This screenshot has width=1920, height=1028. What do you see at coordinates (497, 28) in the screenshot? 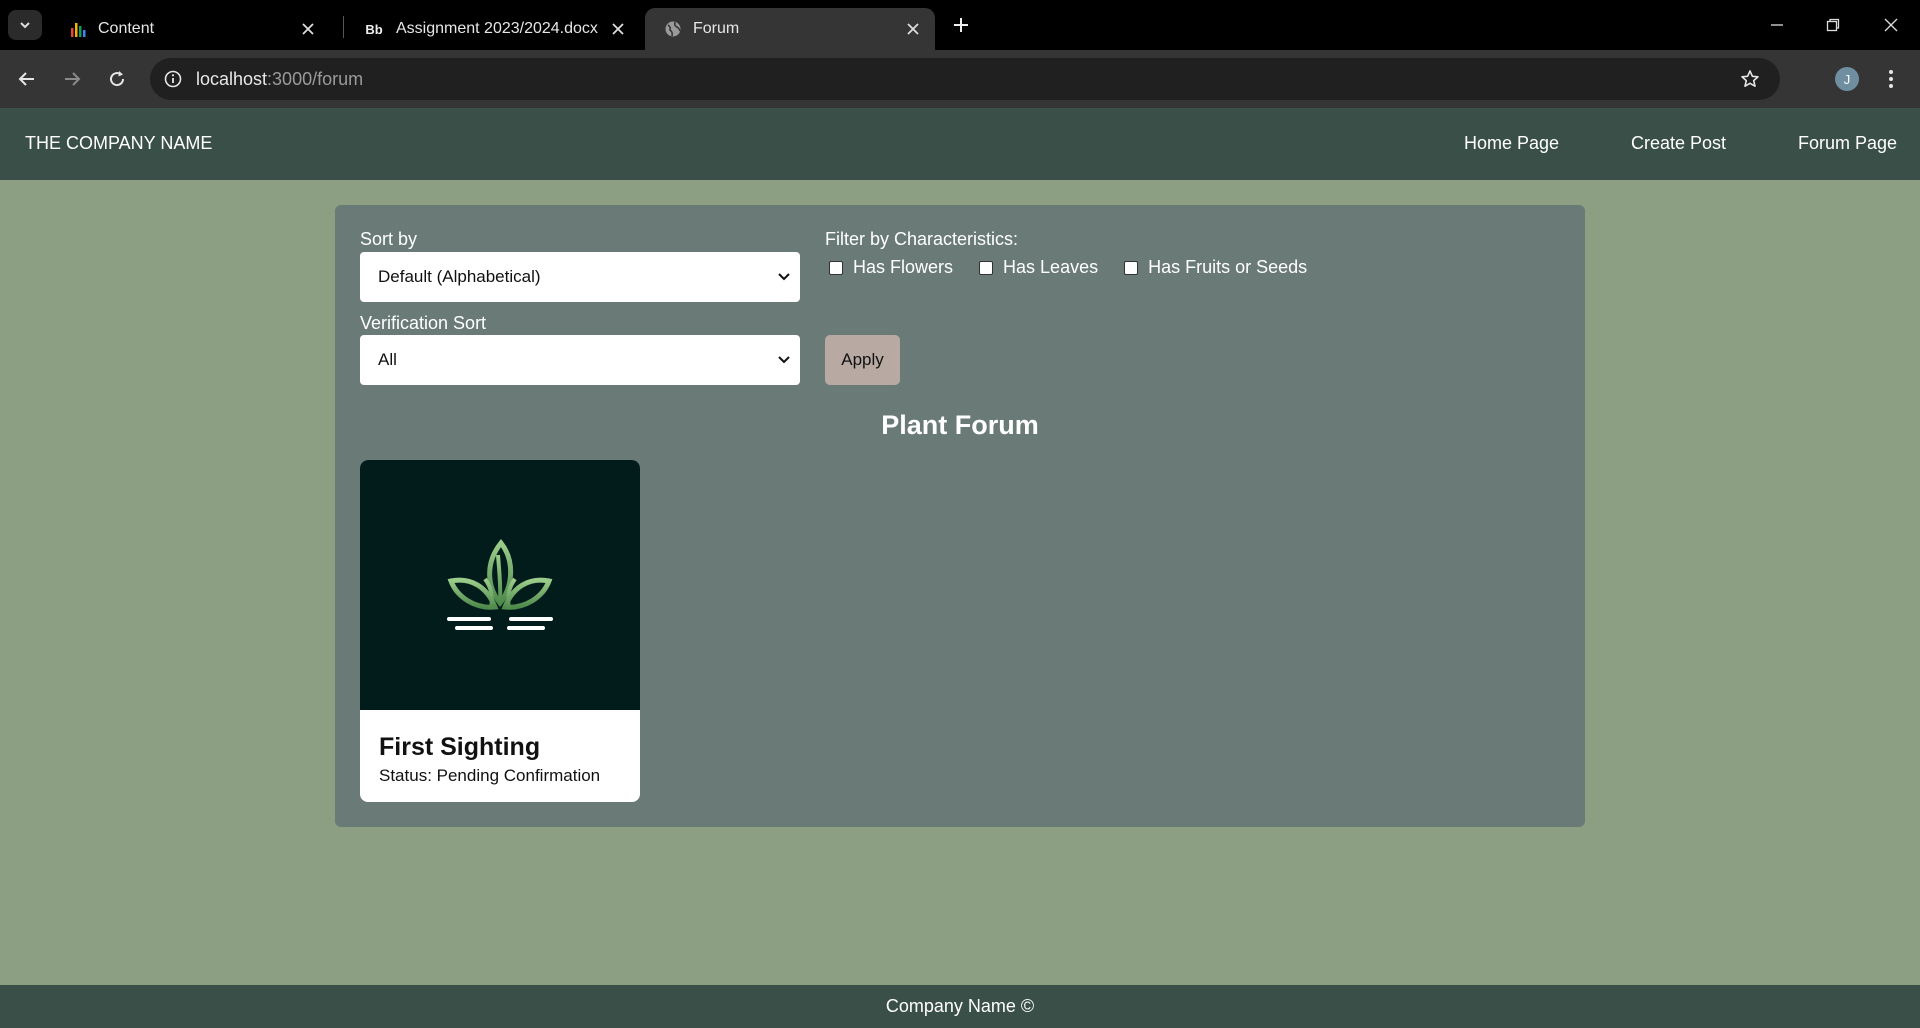
I see `tab-title: Assignment 2023/2024.docx` at bounding box center [497, 28].